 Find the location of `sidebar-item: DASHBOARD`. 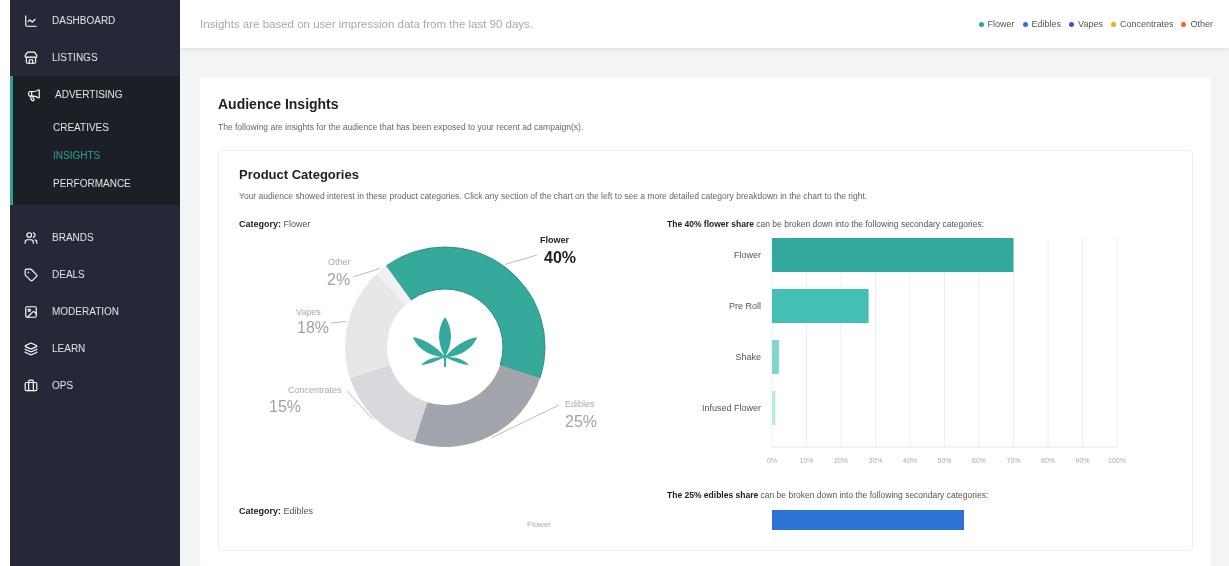

sidebar-item: DASHBOARD is located at coordinates (95, 20).